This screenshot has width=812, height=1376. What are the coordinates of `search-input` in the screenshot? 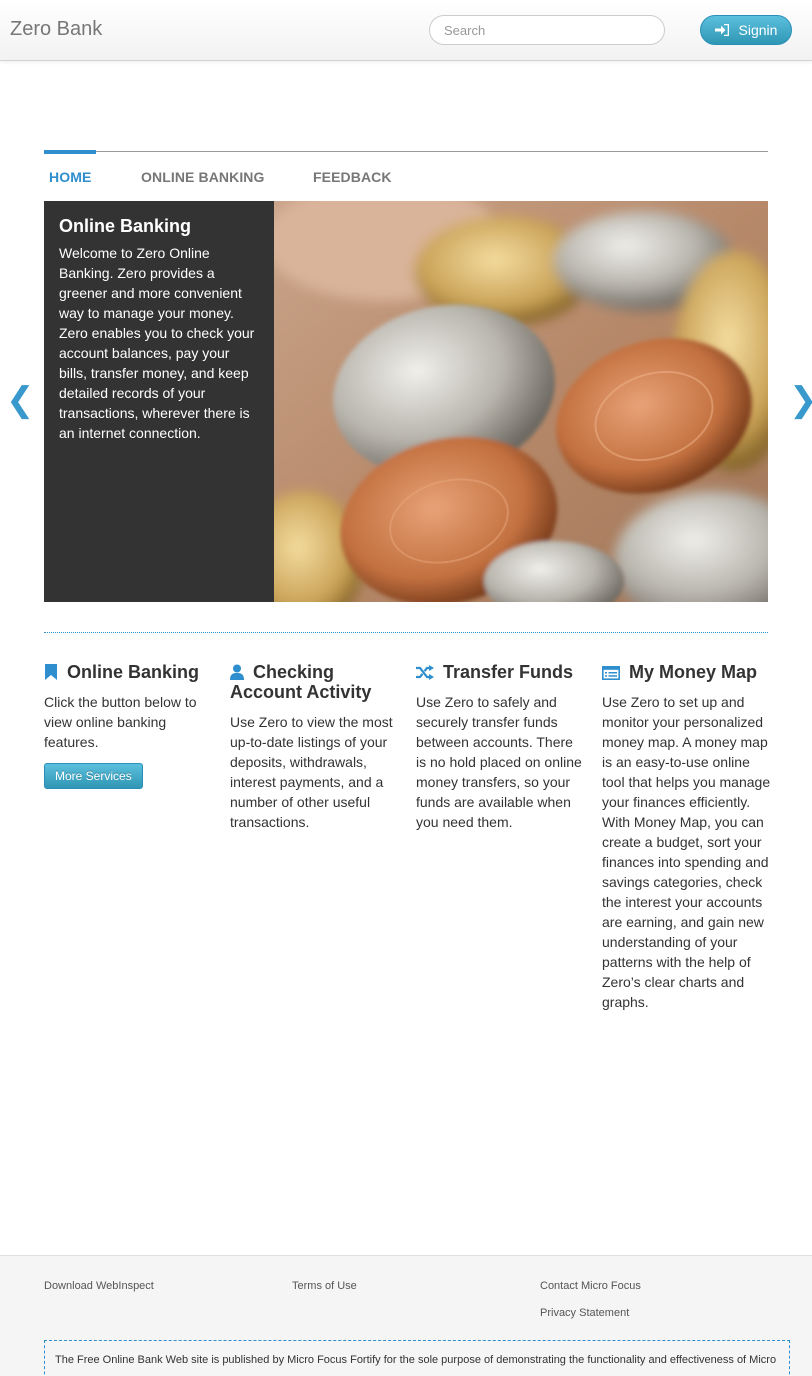 It's located at (547, 30).